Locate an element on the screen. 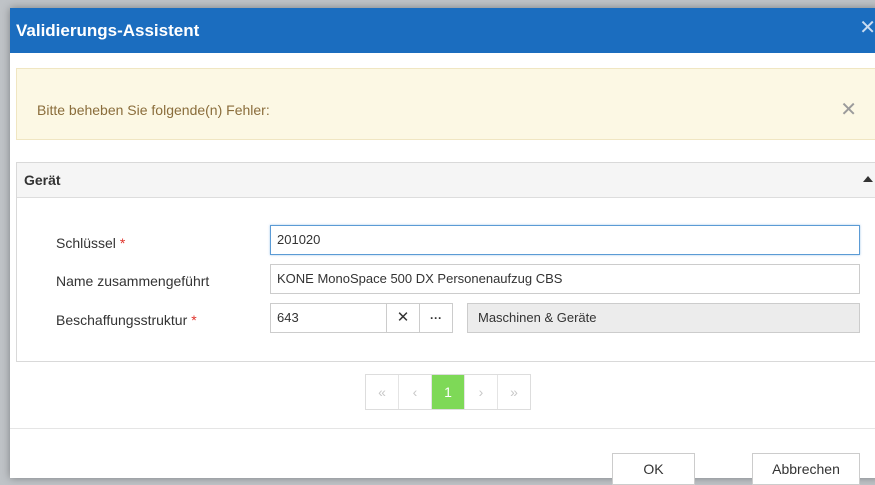 The width and height of the screenshot is (875, 485). prev-page-icon: ‹ is located at coordinates (415, 392).